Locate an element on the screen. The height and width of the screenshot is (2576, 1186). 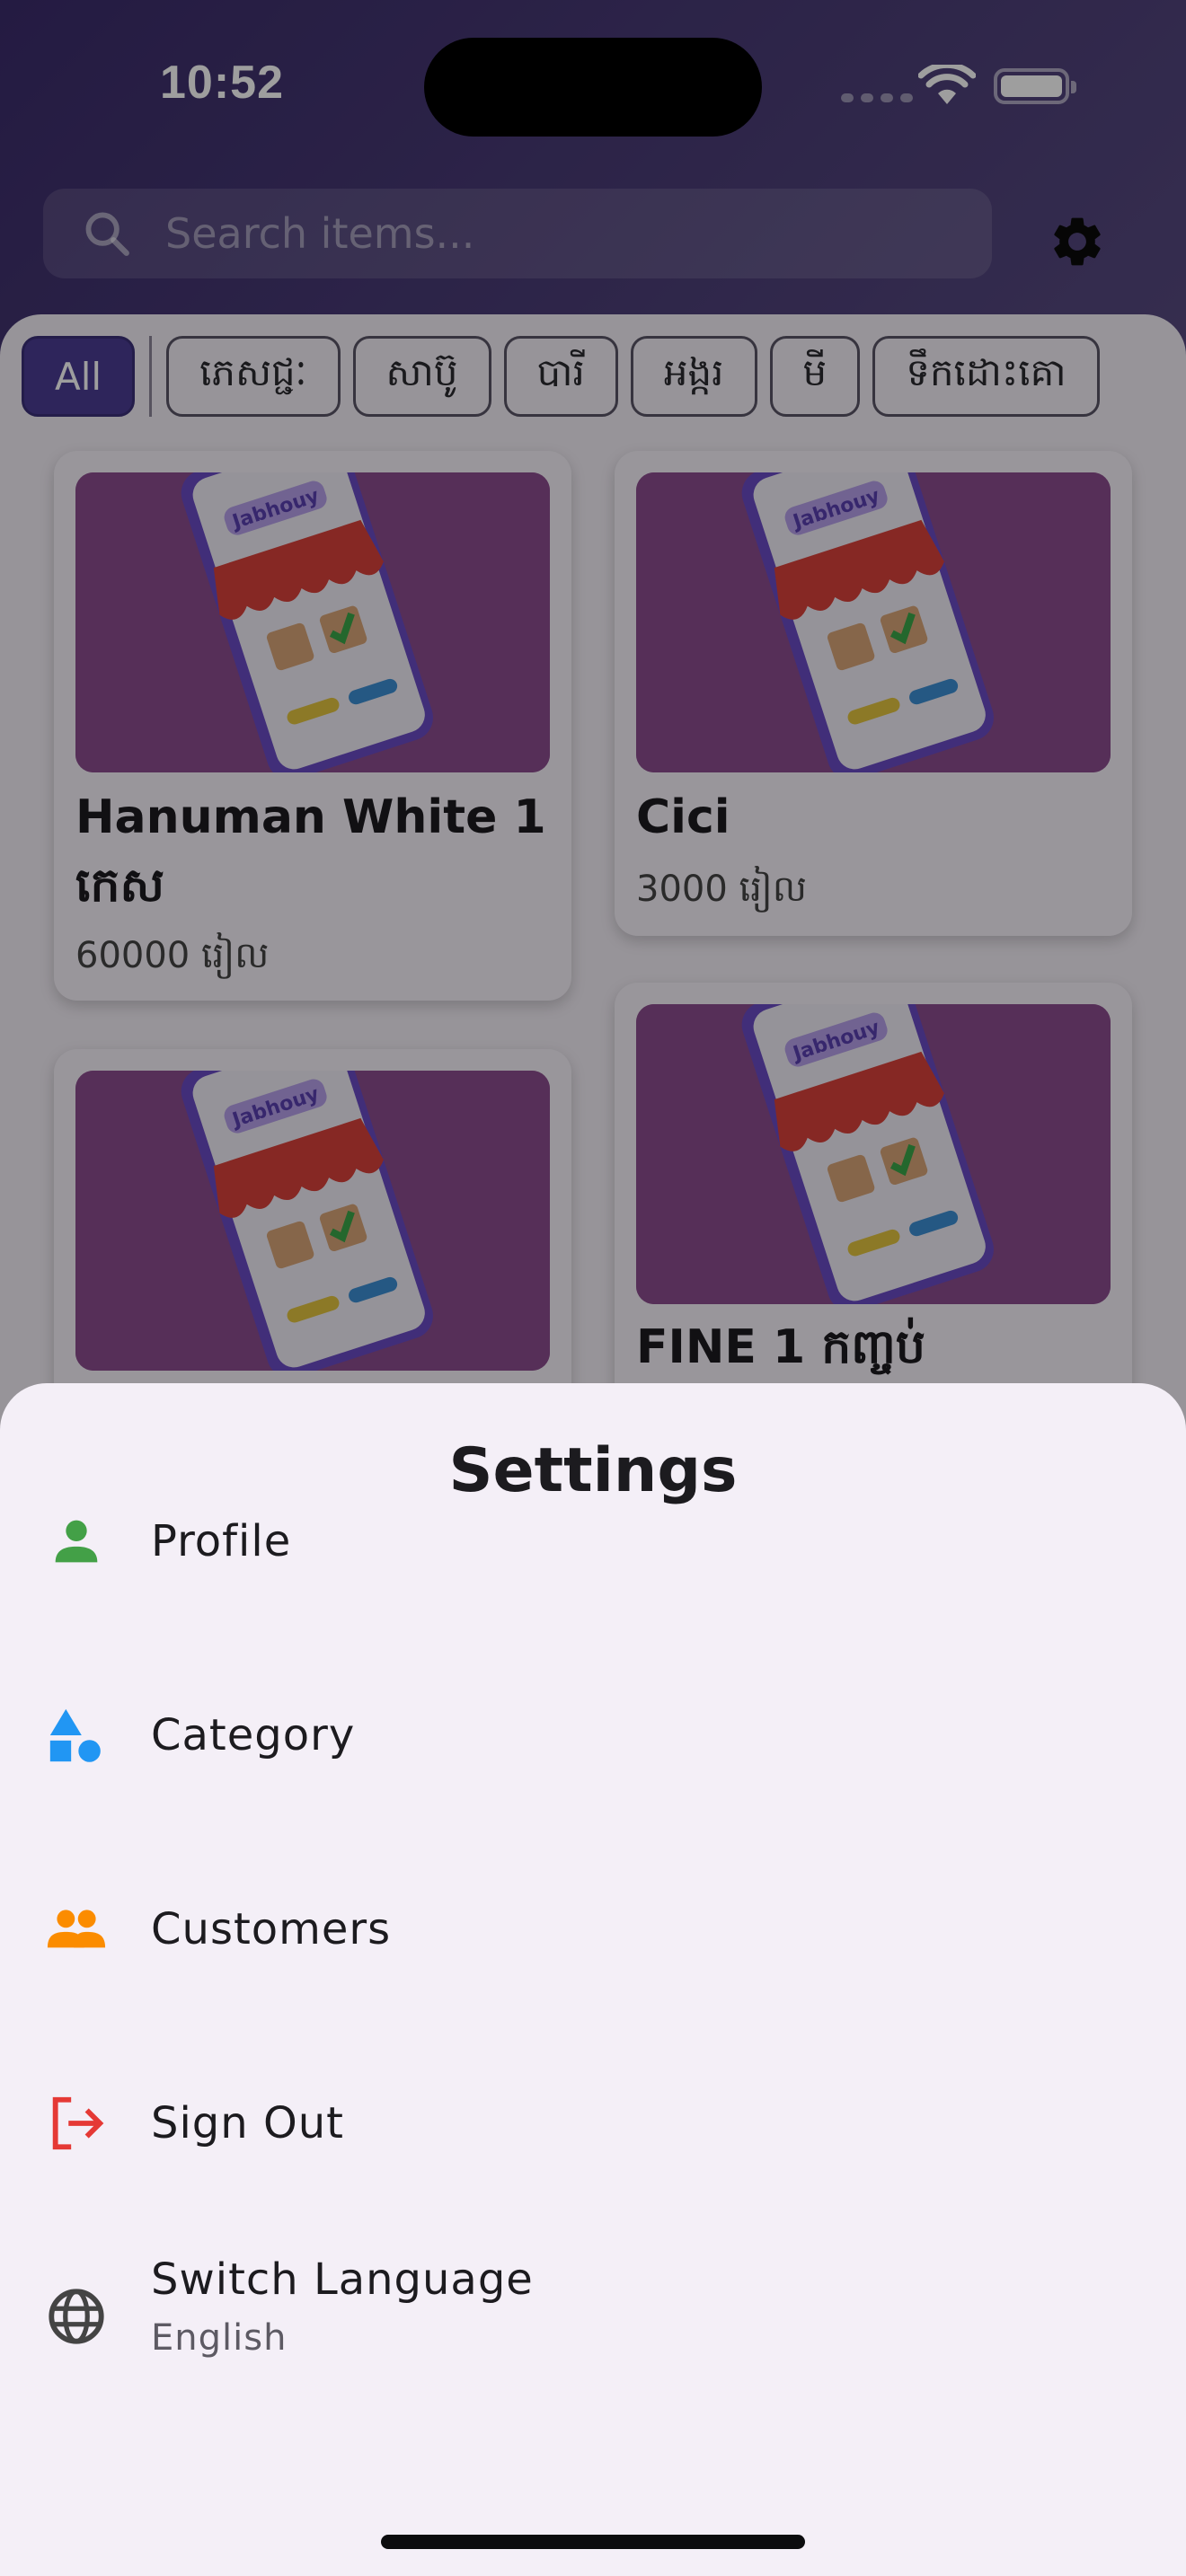
menu-item-label: Profile is located at coordinates (221, 1541).